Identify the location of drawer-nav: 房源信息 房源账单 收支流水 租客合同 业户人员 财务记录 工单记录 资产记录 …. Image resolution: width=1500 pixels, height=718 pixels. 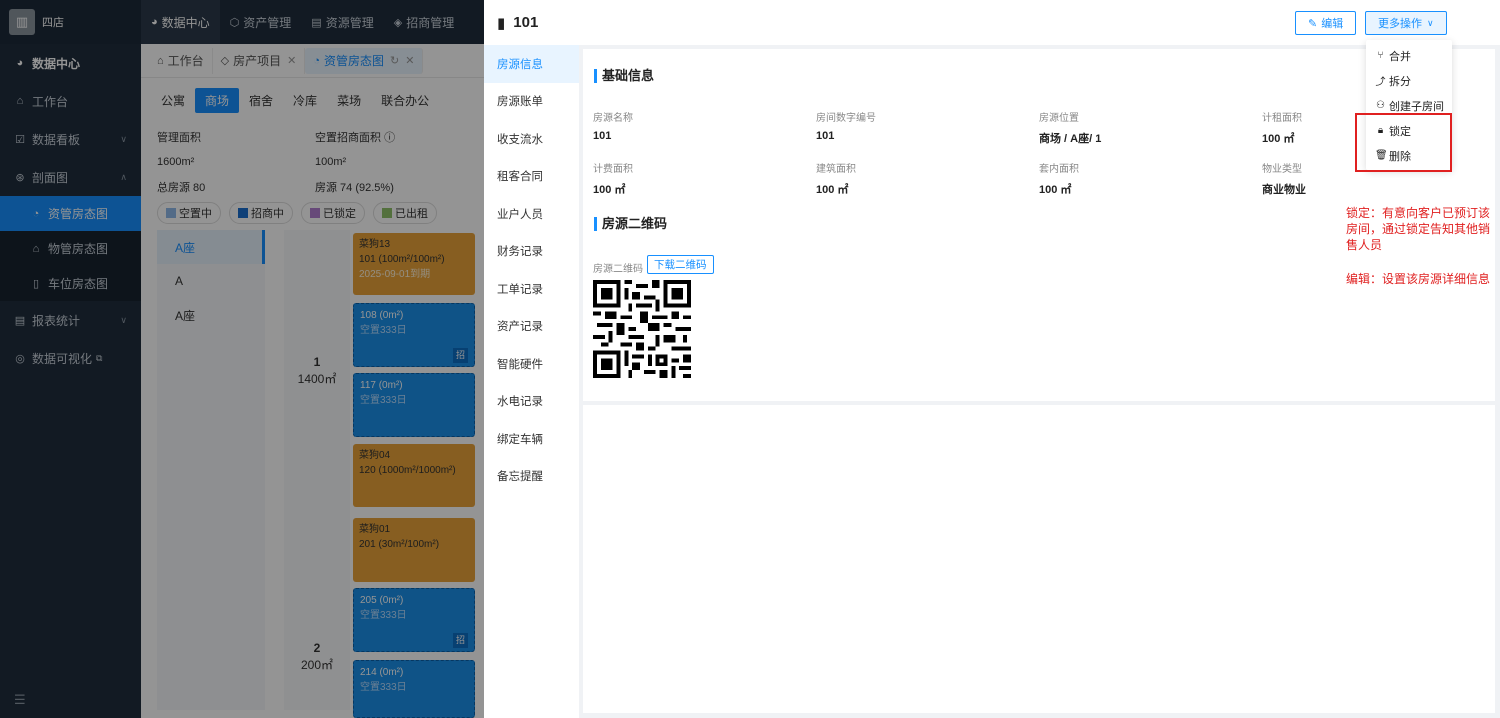
(531, 381).